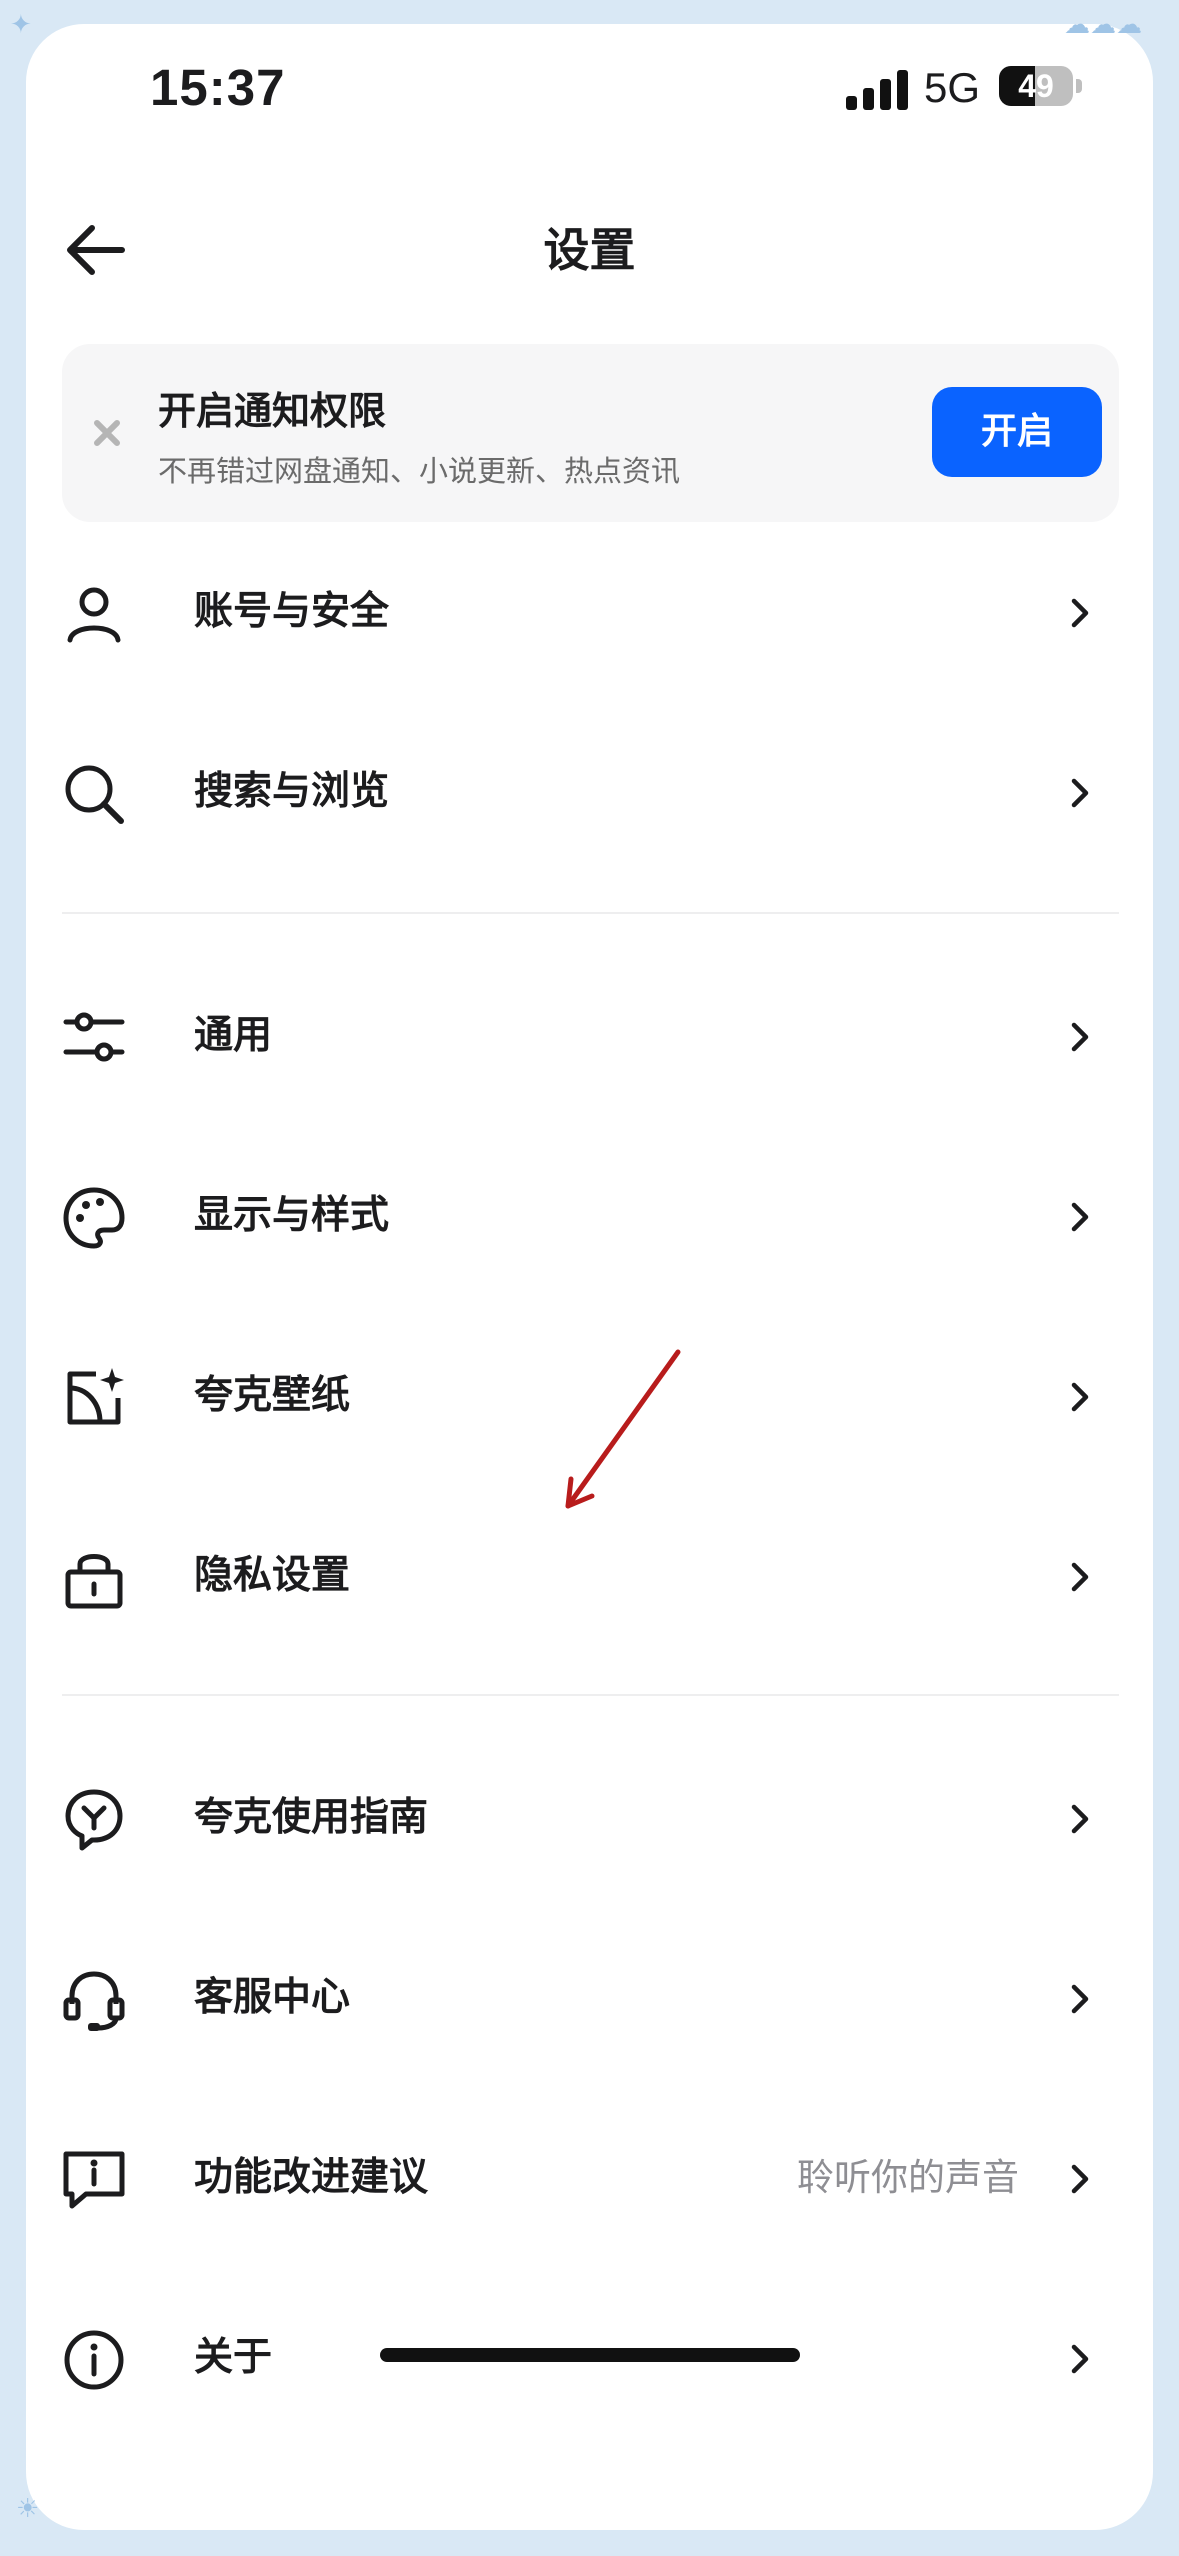 This screenshot has width=1179, height=2556. I want to click on sun-decoration-icon: ☀, so click(28, 2509).